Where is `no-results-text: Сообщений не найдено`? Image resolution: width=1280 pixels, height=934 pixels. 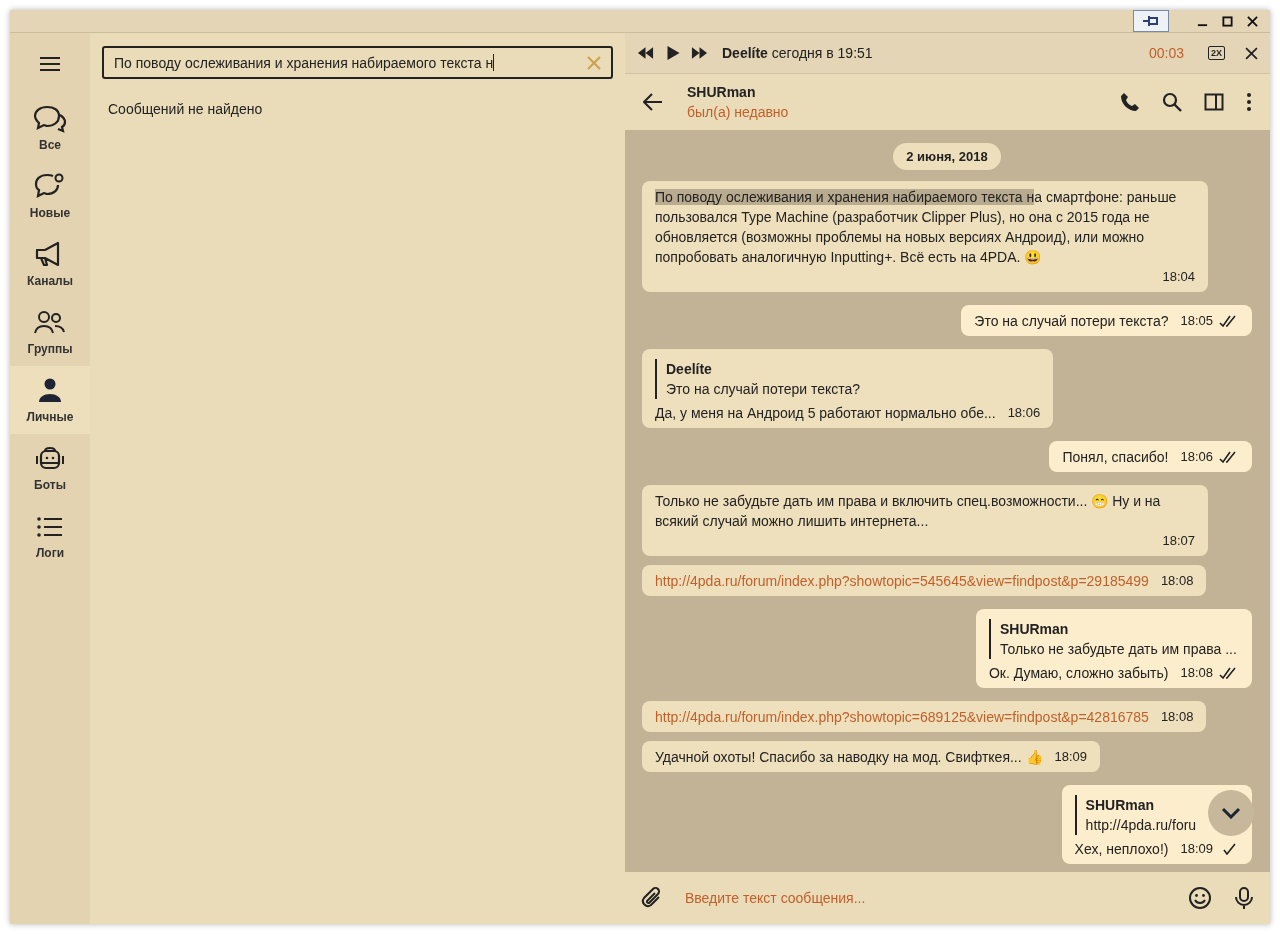 no-results-text: Сообщений не найдено is located at coordinates (186, 109).